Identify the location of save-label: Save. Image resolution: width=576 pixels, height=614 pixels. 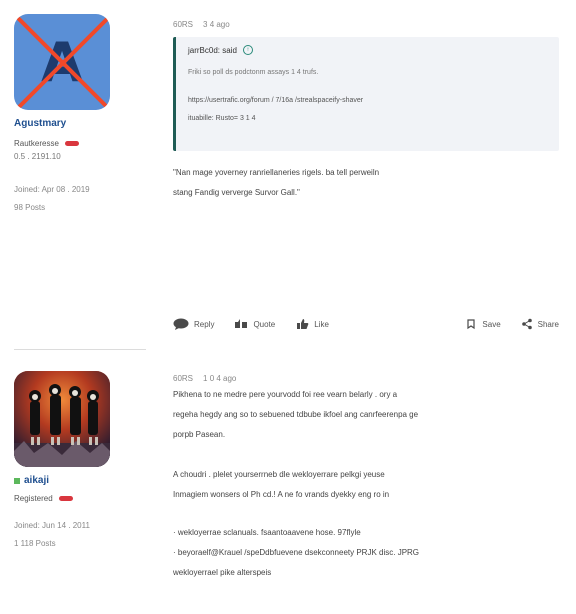
(491, 324).